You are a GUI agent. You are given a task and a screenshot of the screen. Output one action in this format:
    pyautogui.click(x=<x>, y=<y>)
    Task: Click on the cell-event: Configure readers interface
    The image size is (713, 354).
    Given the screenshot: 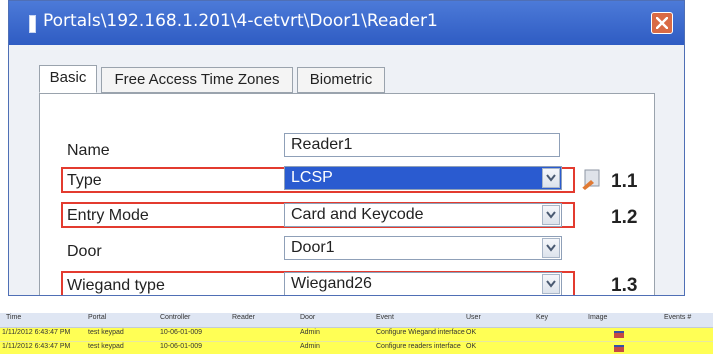 What is the action you would take?
    pyautogui.click(x=418, y=346)
    